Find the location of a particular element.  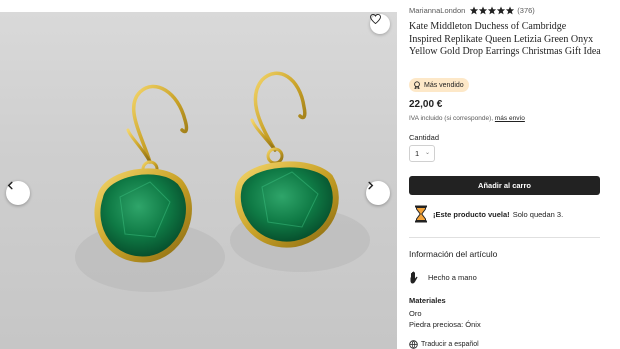

material-item: Oro is located at coordinates (415, 313).